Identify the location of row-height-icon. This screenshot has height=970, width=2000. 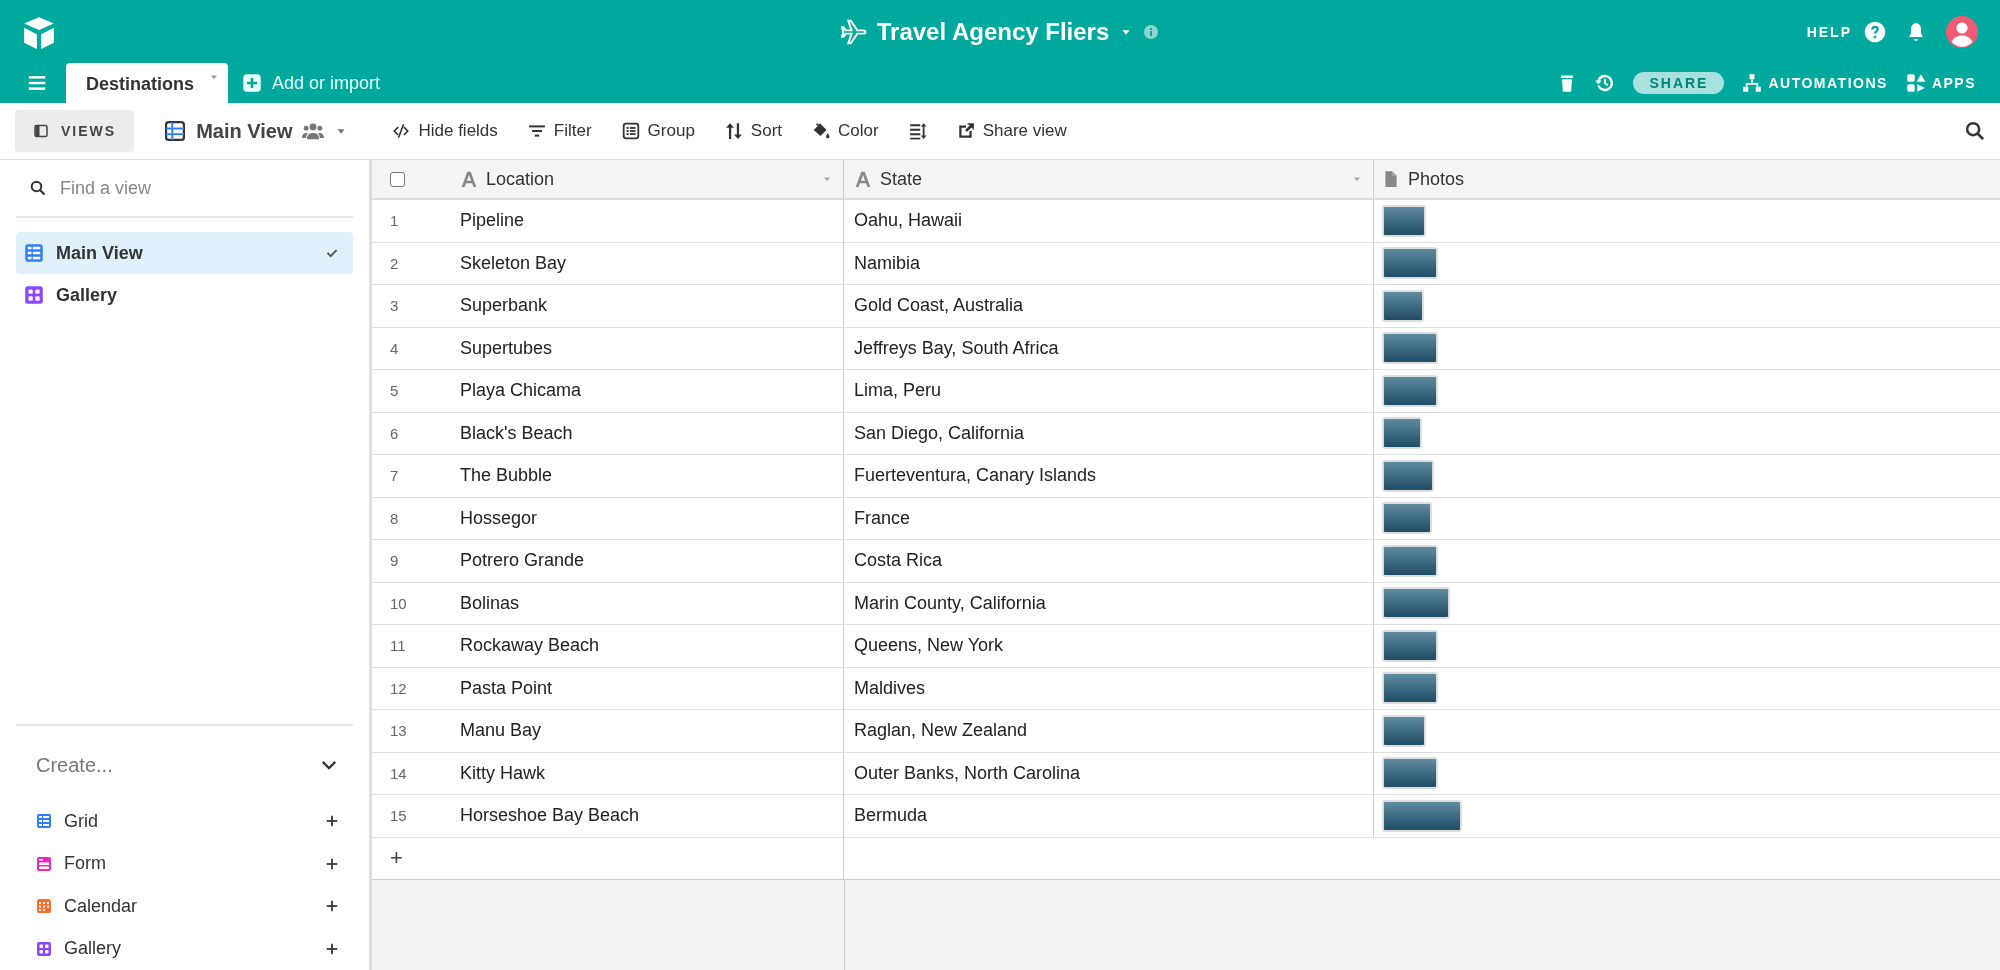
(917, 131).